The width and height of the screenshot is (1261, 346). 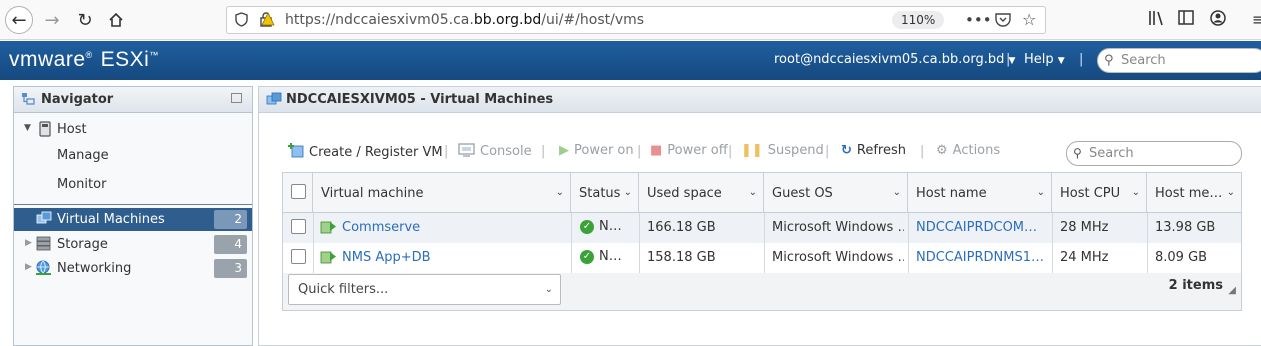 What do you see at coordinates (125, 59) in the screenshot?
I see `brand-esxi: ESXi` at bounding box center [125, 59].